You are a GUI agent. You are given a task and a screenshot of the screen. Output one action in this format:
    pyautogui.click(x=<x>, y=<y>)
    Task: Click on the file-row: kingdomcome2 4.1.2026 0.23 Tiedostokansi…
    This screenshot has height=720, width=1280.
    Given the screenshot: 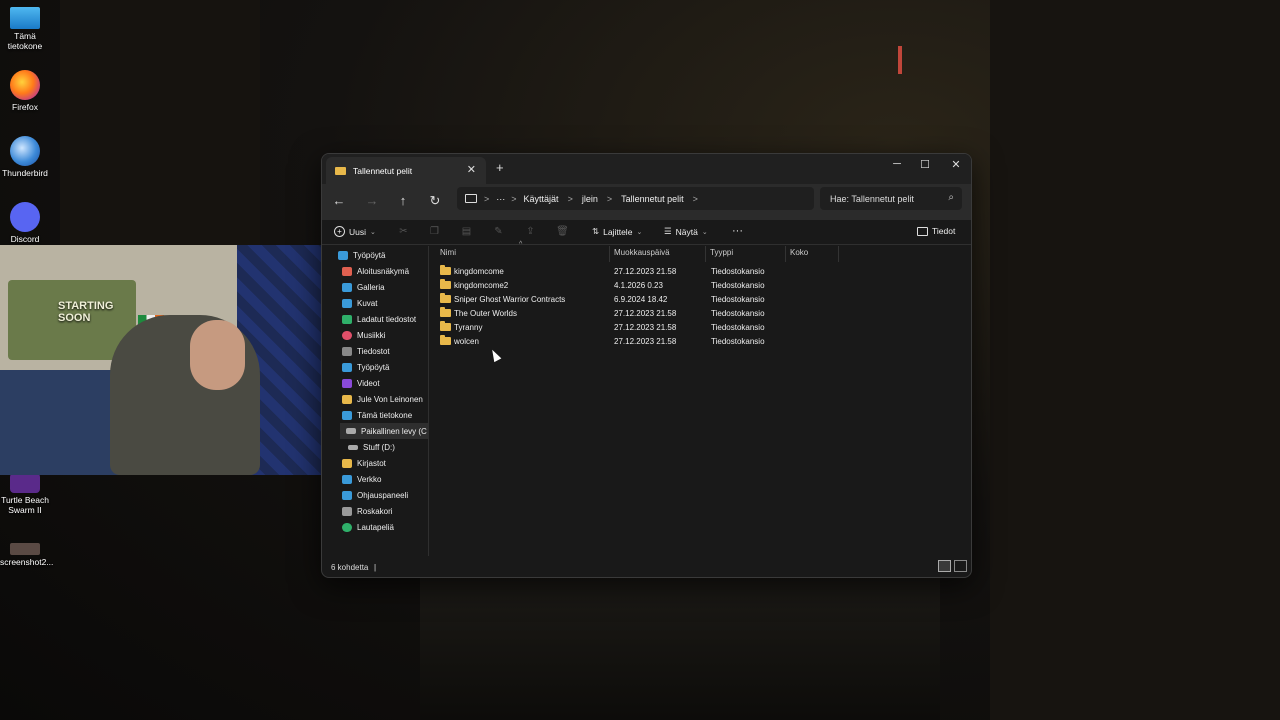 What is the action you would take?
    pyautogui.click(x=698, y=286)
    